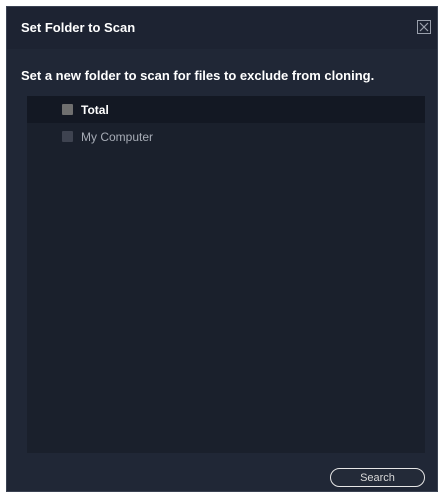 This screenshot has height=495, width=440. What do you see at coordinates (226, 109) in the screenshot?
I see `tree-item-total: Total` at bounding box center [226, 109].